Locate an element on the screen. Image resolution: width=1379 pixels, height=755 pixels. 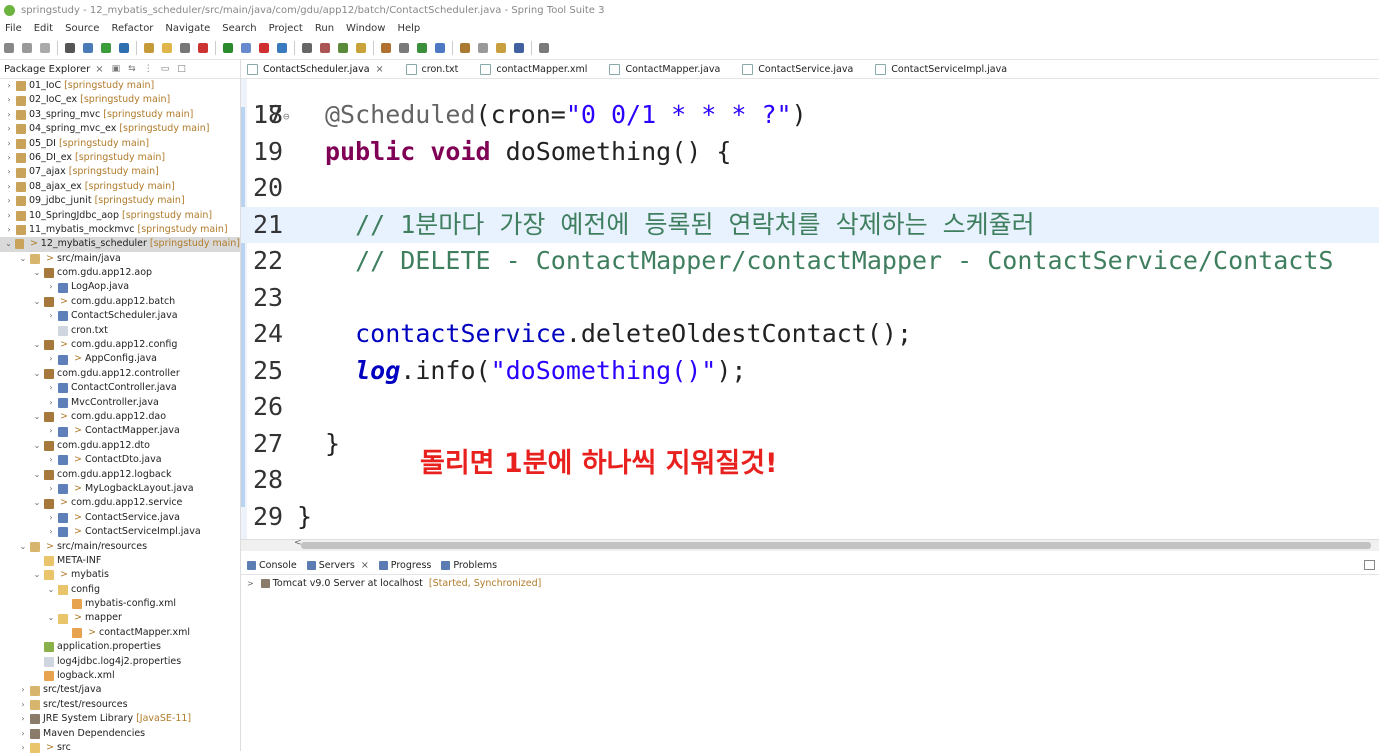
menu-item-refactor: Refactor is located at coordinates (132, 28).